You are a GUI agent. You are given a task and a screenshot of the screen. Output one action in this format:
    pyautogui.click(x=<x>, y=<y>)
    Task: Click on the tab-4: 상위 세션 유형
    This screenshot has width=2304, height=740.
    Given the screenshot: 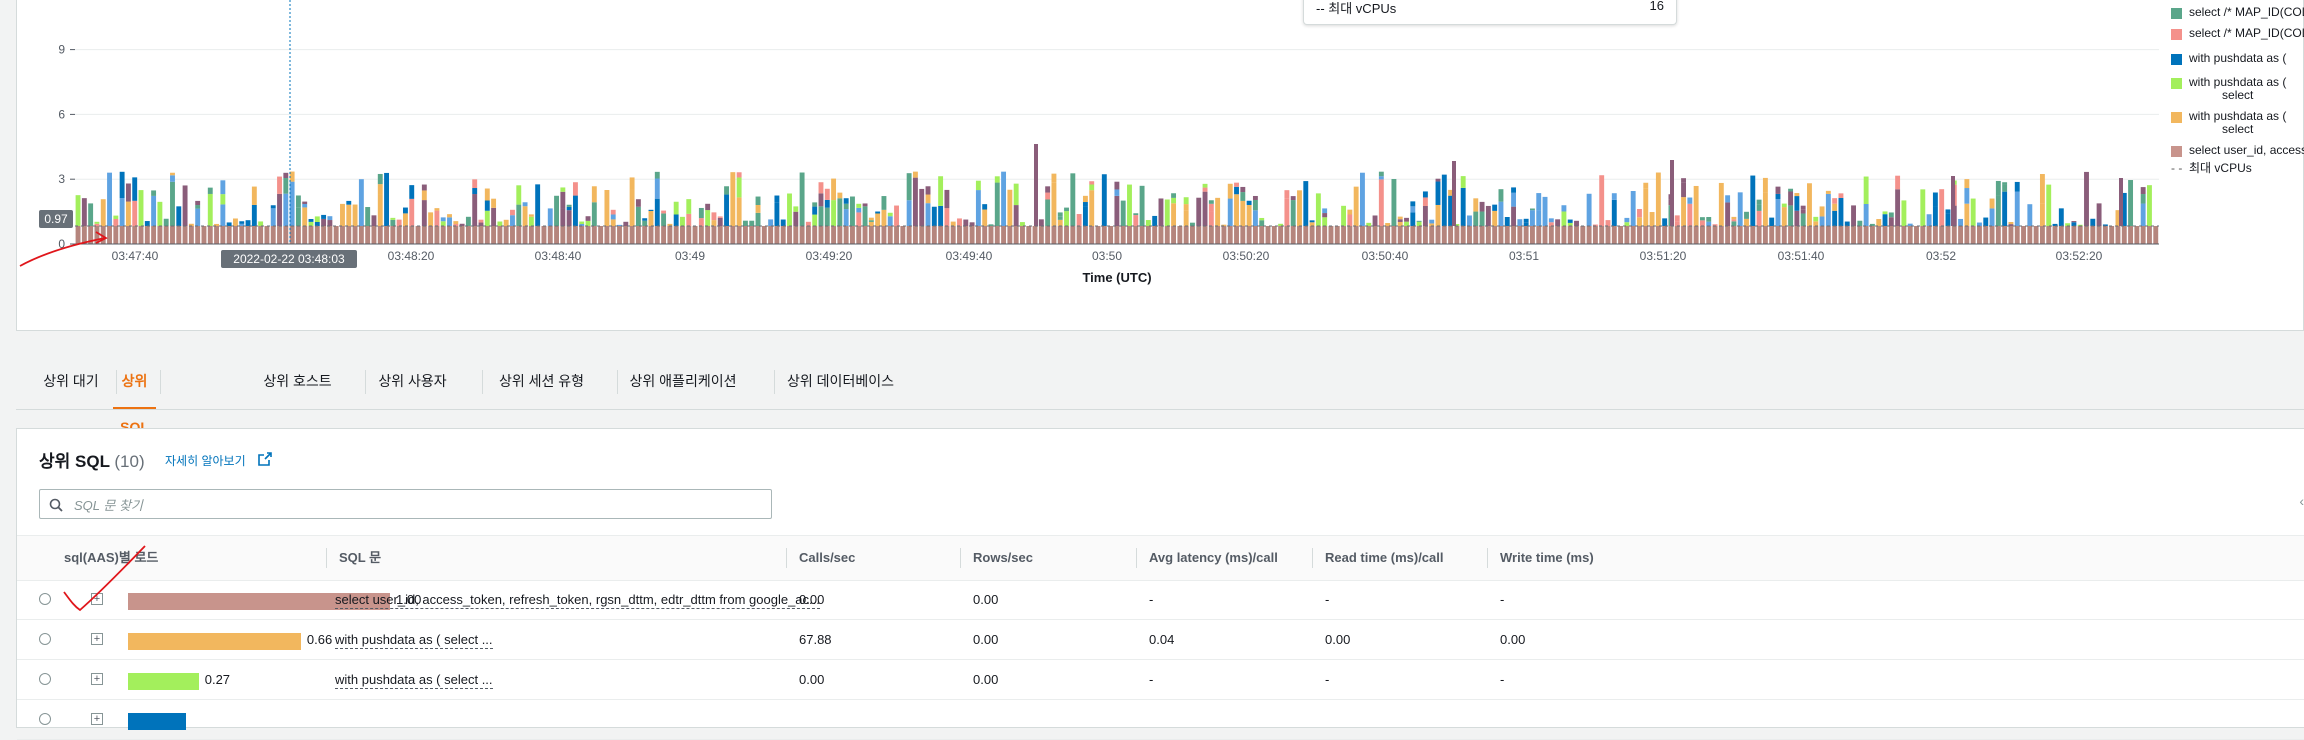 What is the action you would take?
    pyautogui.click(x=541, y=384)
    